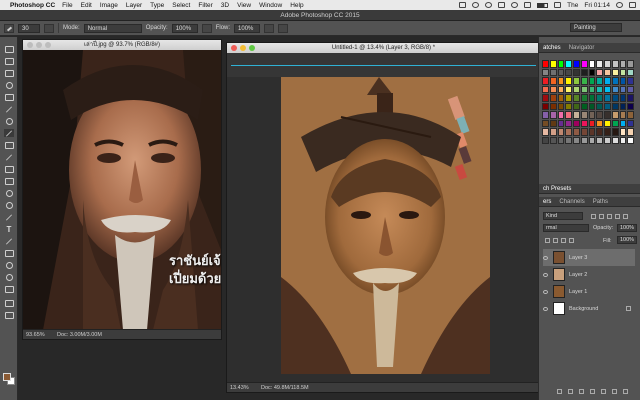 This screenshot has width=640, height=400. Describe the element at coordinates (619, 5) in the screenshot. I see `spotlight-icon` at that location.